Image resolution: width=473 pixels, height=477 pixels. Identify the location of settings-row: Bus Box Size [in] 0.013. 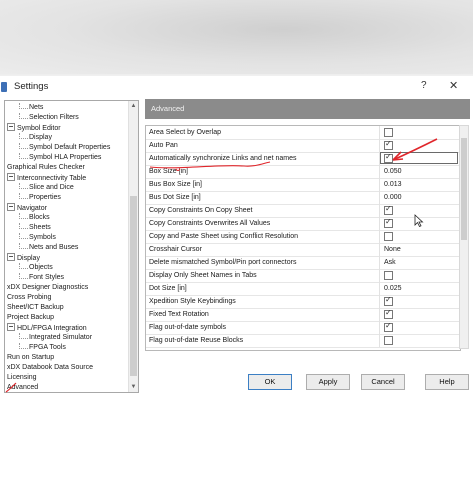
(303, 185).